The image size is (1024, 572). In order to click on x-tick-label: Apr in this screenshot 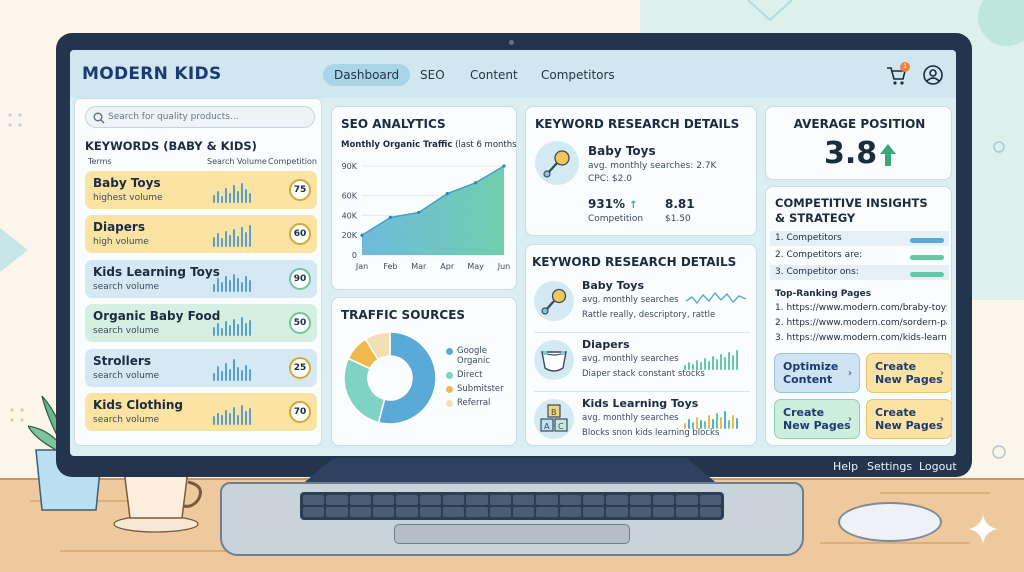, I will do `click(447, 266)`.